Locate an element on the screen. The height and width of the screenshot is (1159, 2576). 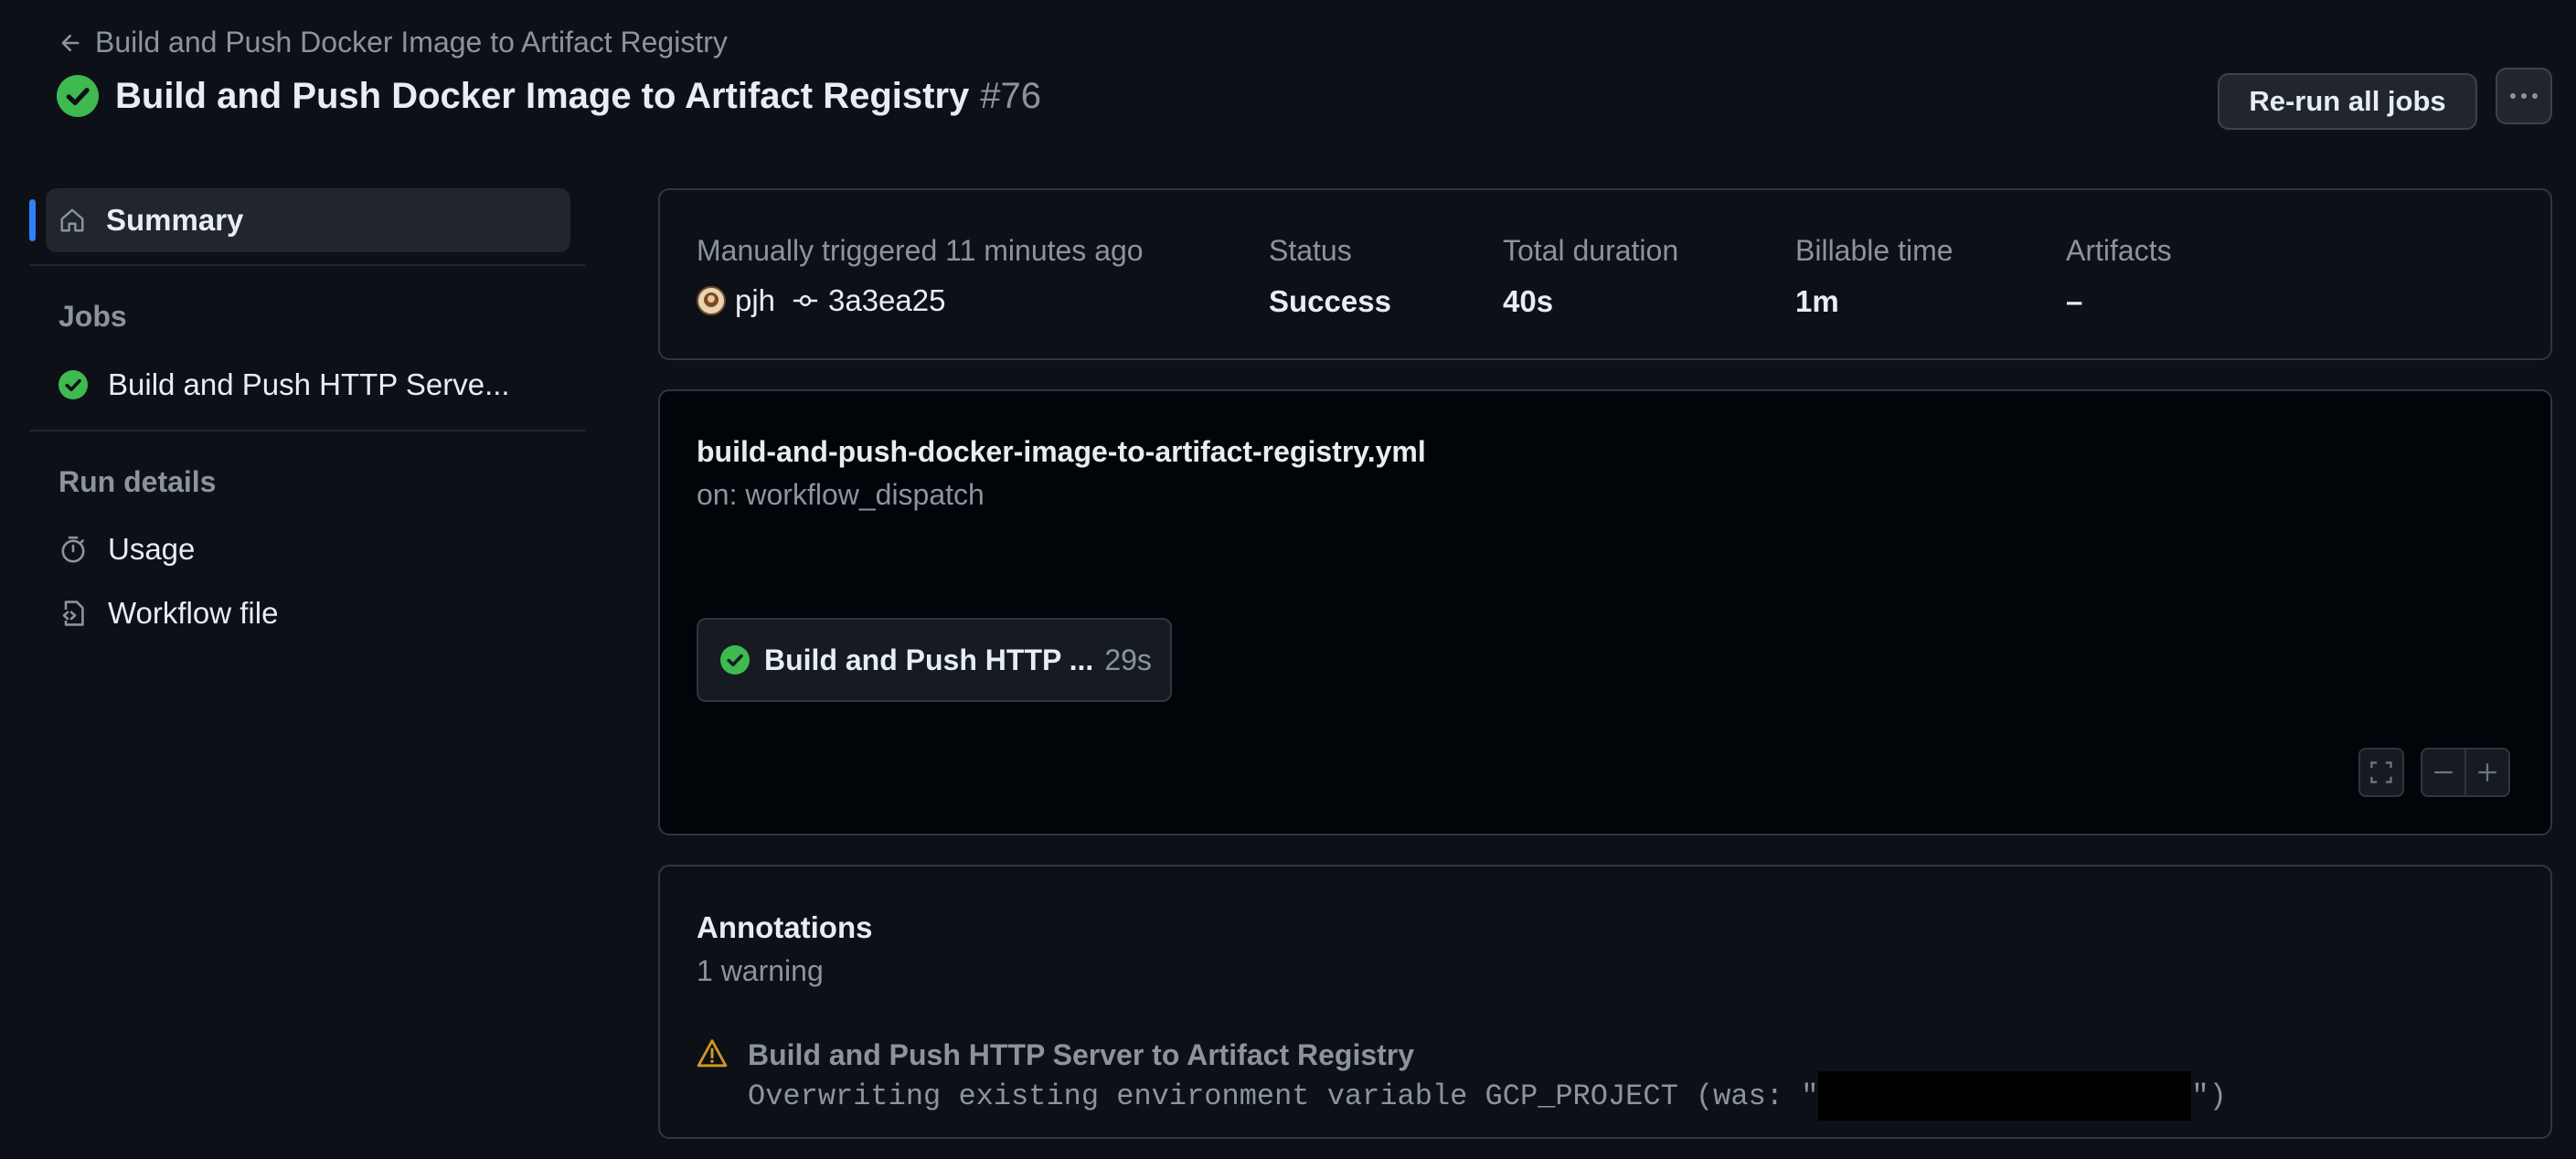
kebab-horizontal-icon is located at coordinates (2523, 96).